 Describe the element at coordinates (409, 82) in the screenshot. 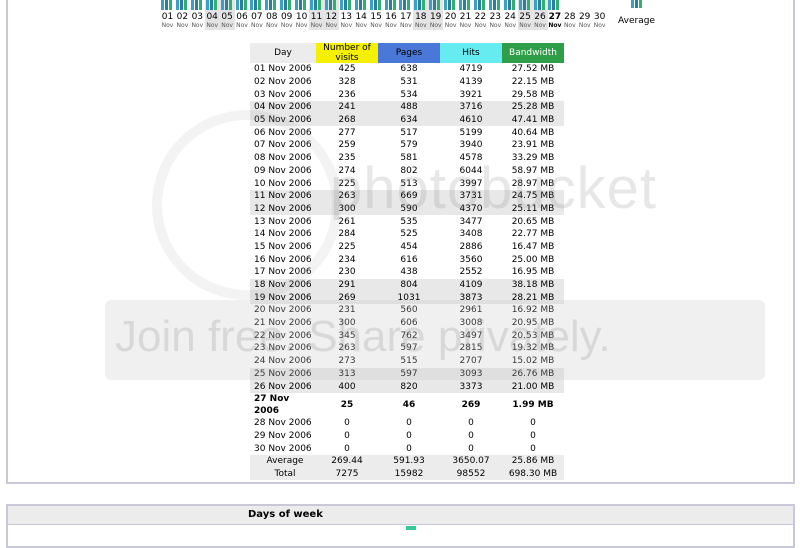

I see `cell-pages: 531` at that location.